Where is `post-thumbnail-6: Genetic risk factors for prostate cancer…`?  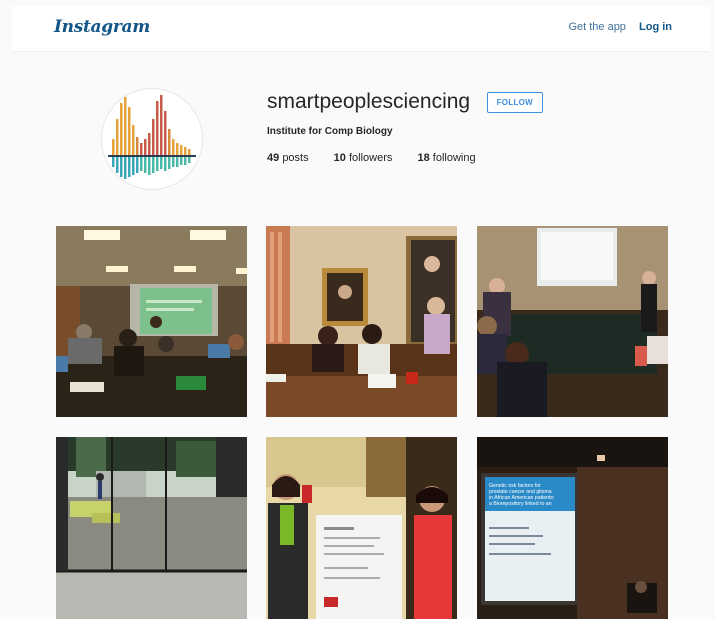 post-thumbnail-6: Genetic risk factors for prostate cancer… is located at coordinates (572, 528).